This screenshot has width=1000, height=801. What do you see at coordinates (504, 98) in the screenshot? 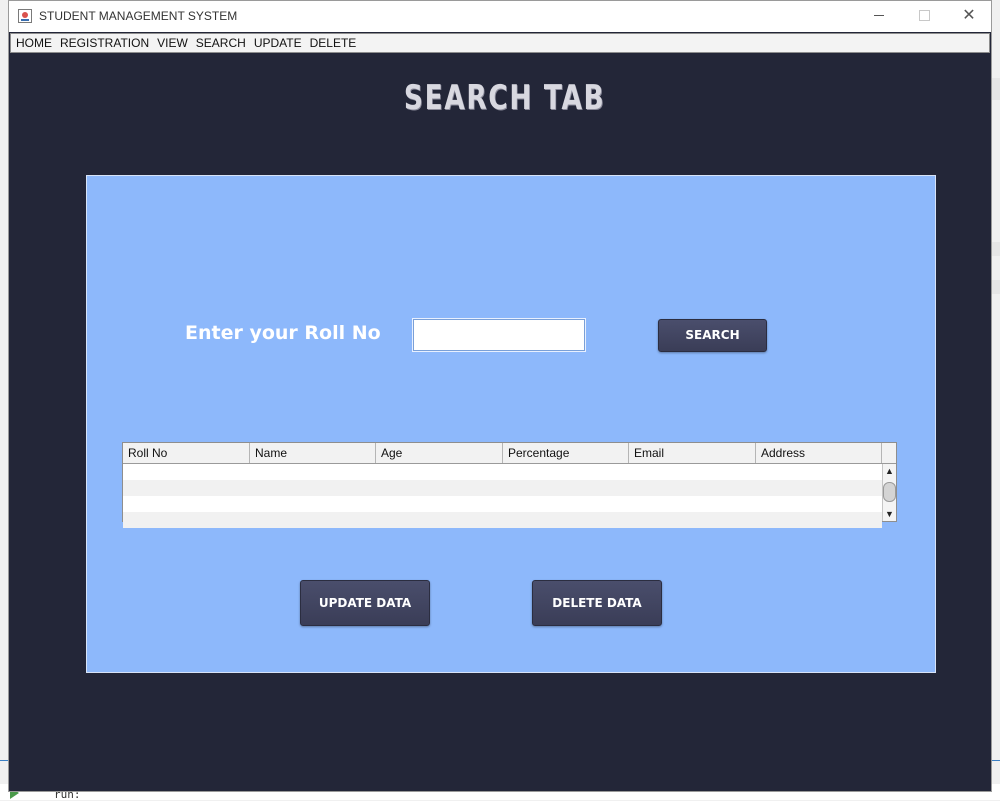
I see `page-title: SEARCH TAB` at bounding box center [504, 98].